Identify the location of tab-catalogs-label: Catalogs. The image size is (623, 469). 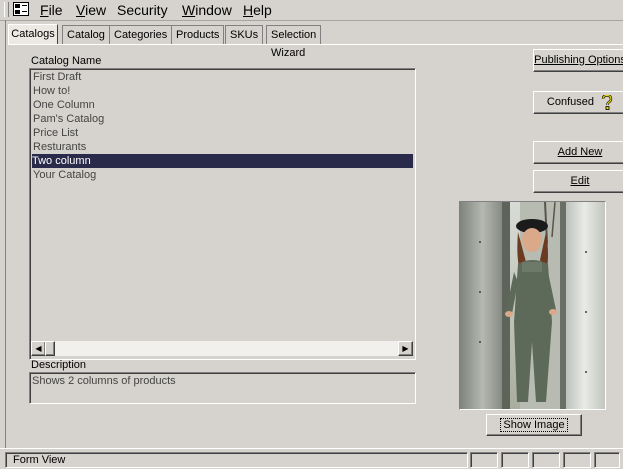
(33, 34).